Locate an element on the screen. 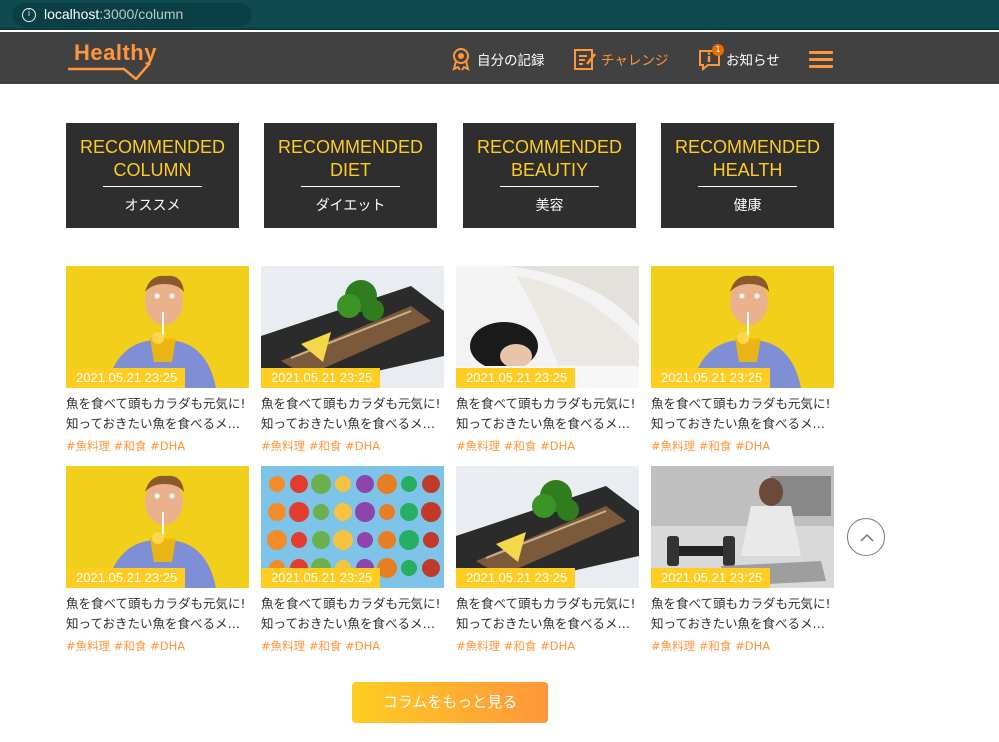  category-recommended-health: RECOMMENDED HEALTH 健康 is located at coordinates (747, 175).